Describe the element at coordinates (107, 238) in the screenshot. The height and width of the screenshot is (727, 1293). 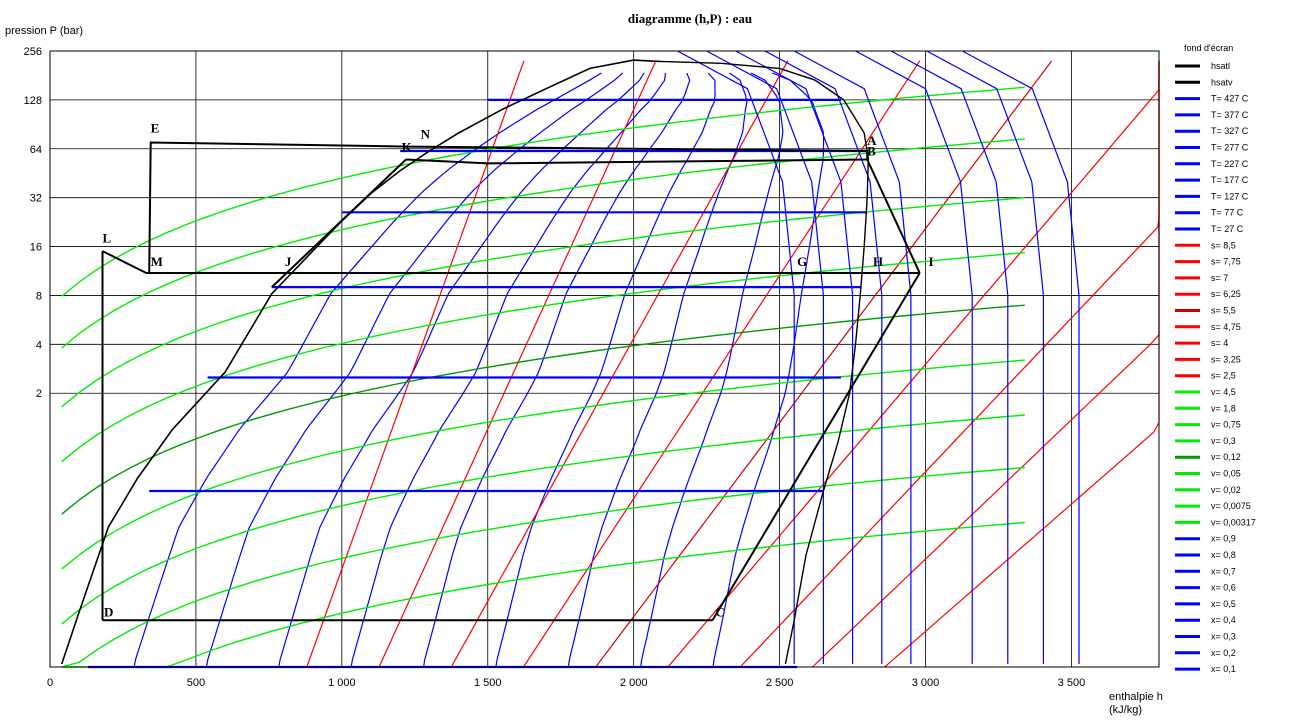
I see `cycle-point-label: L` at that location.